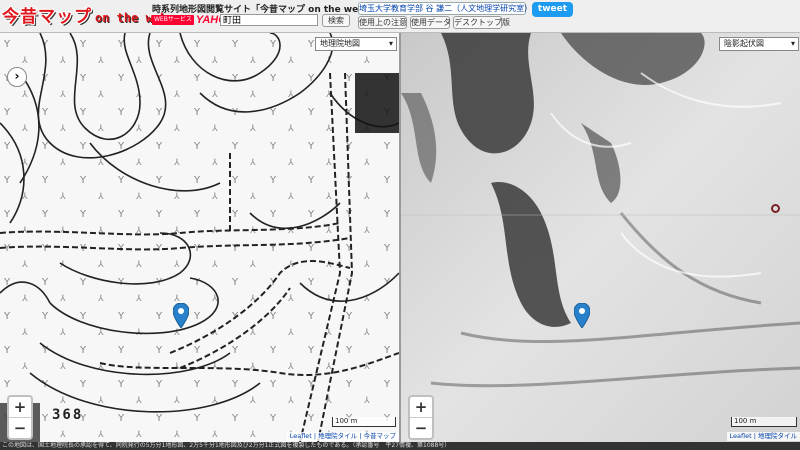 Image resolution: width=800 pixels, height=450 pixels. Describe the element at coordinates (552, 9) in the screenshot. I see `tweet-button: tweet` at that location.